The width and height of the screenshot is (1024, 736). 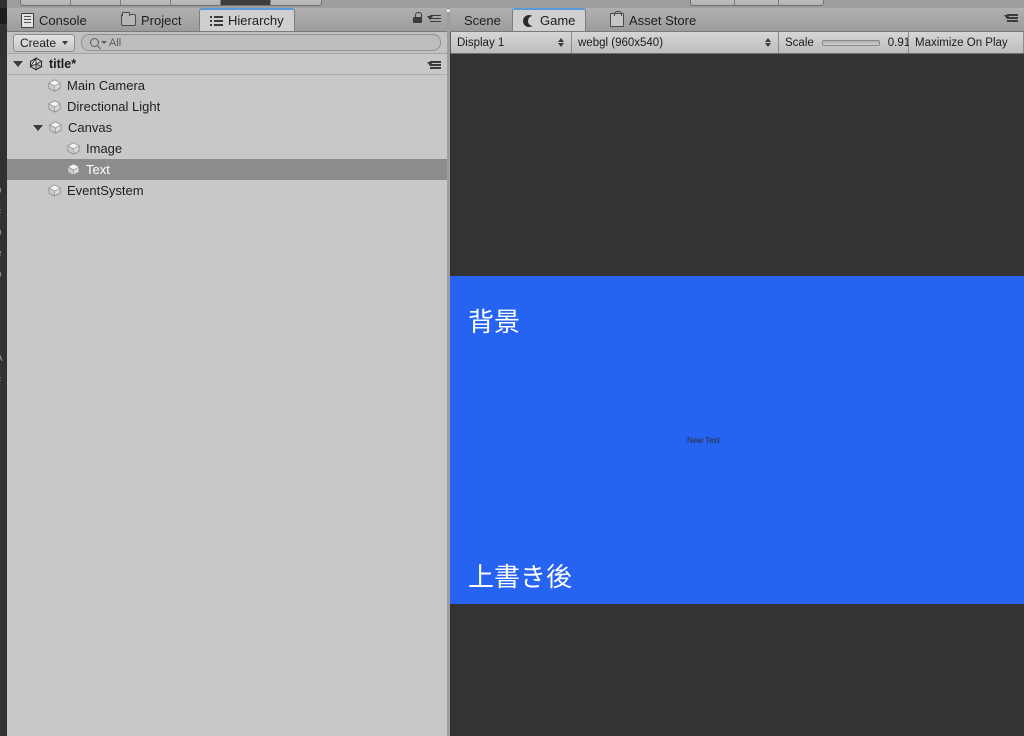 What do you see at coordinates (481, 42) in the screenshot?
I see `display-dropdown-label: Display 1` at bounding box center [481, 42].